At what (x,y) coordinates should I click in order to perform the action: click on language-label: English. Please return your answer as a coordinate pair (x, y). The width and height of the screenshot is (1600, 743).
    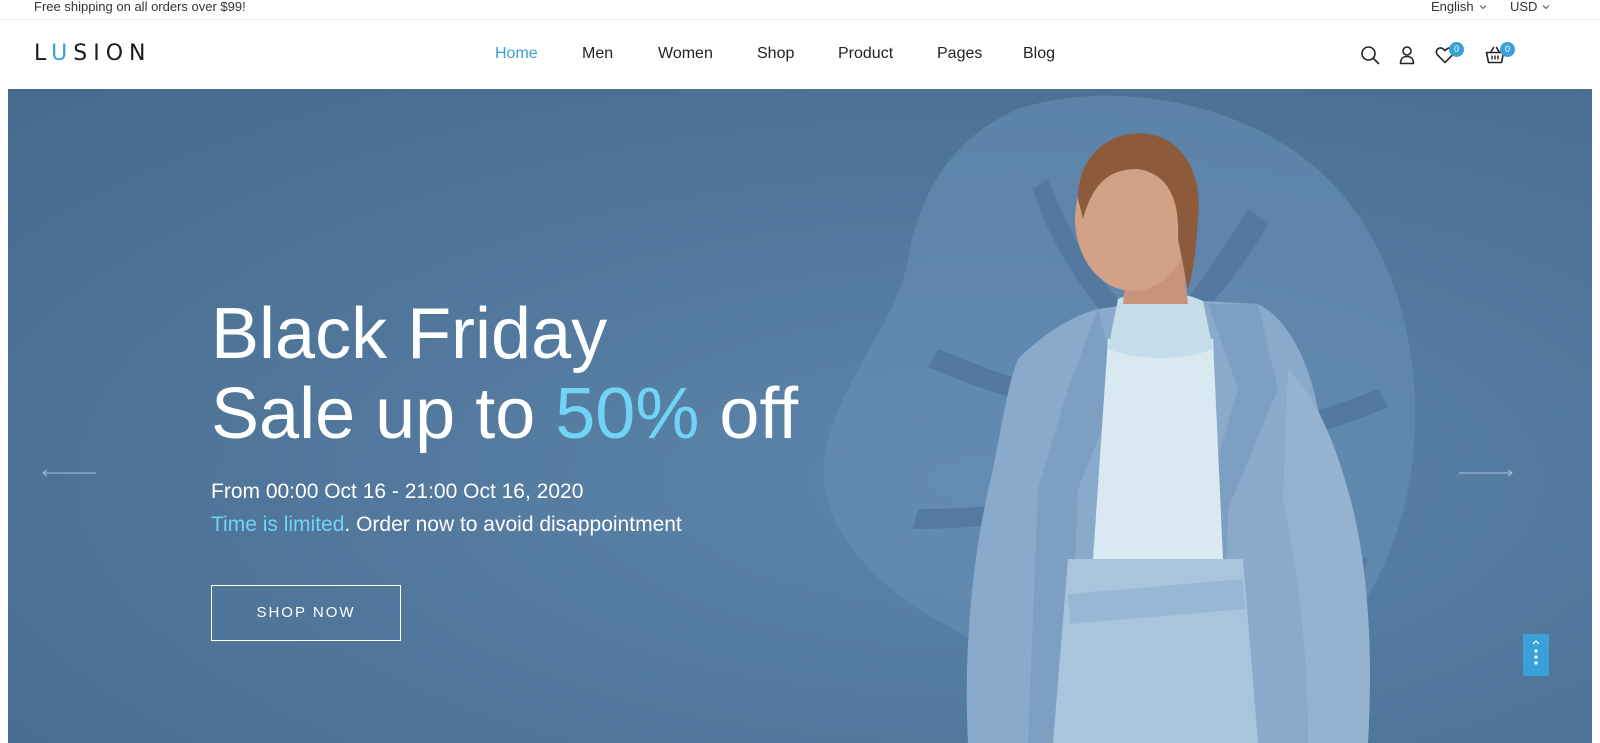
    Looking at the image, I should click on (1452, 7).